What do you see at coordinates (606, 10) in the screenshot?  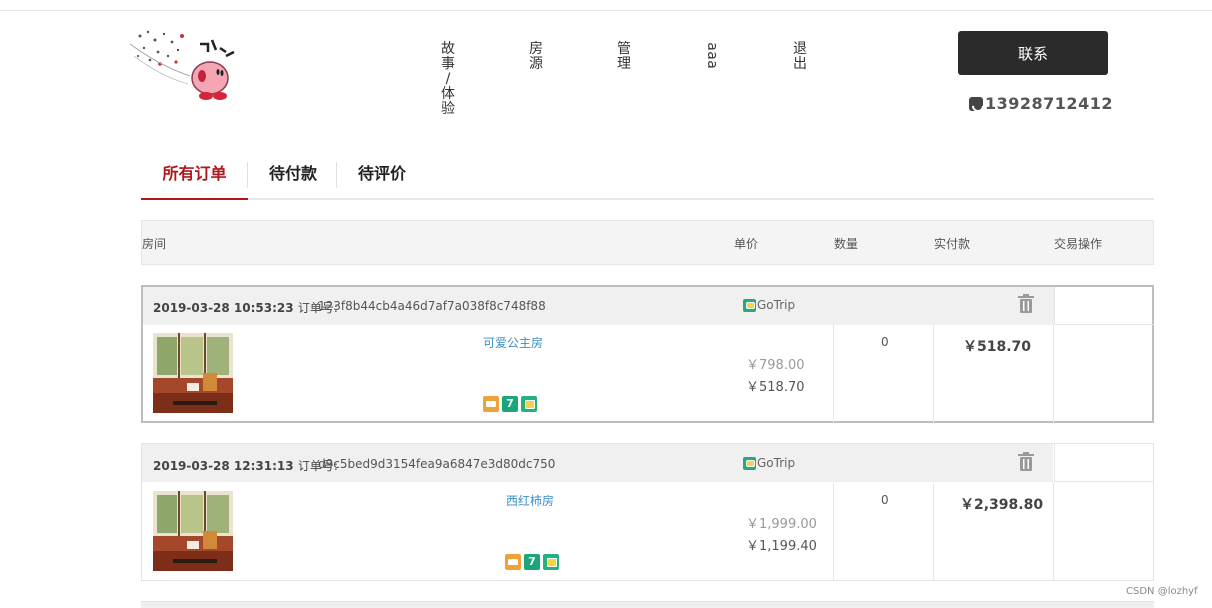 I see `top-divider` at bounding box center [606, 10].